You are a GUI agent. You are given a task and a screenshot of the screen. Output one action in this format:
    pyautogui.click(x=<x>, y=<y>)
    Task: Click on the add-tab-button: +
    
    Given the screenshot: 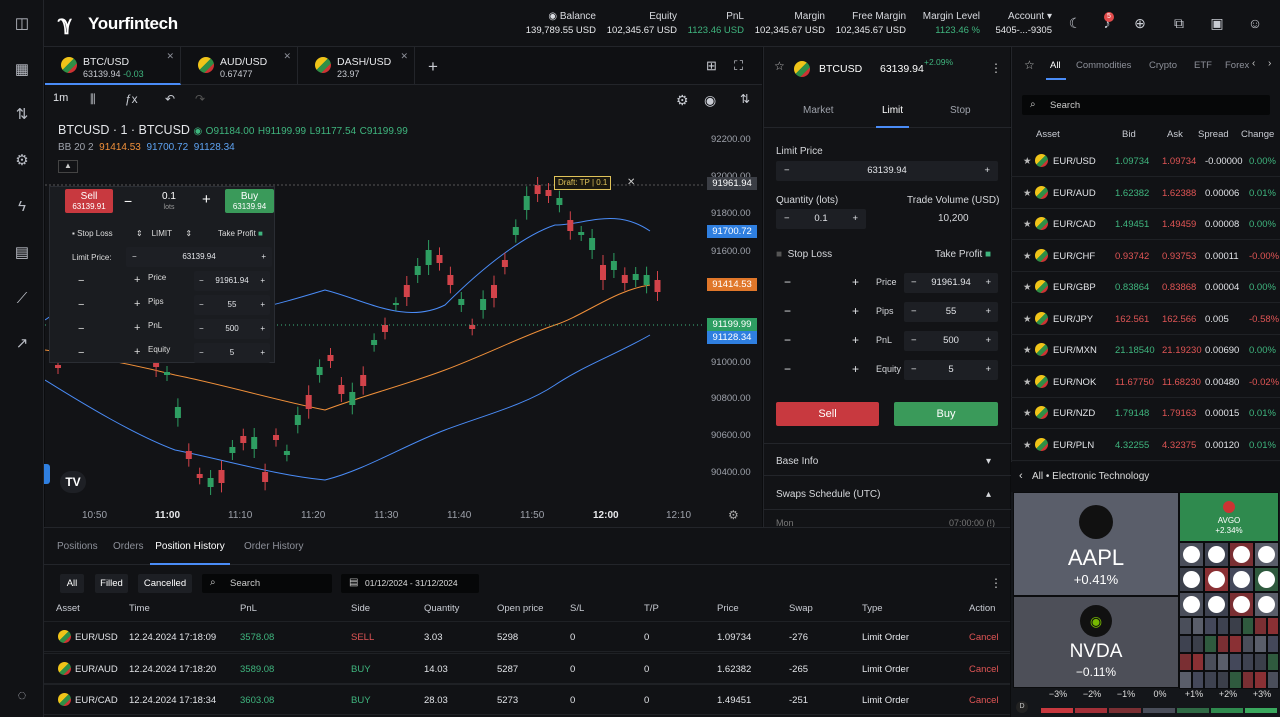 What is the action you would take?
    pyautogui.click(x=433, y=67)
    